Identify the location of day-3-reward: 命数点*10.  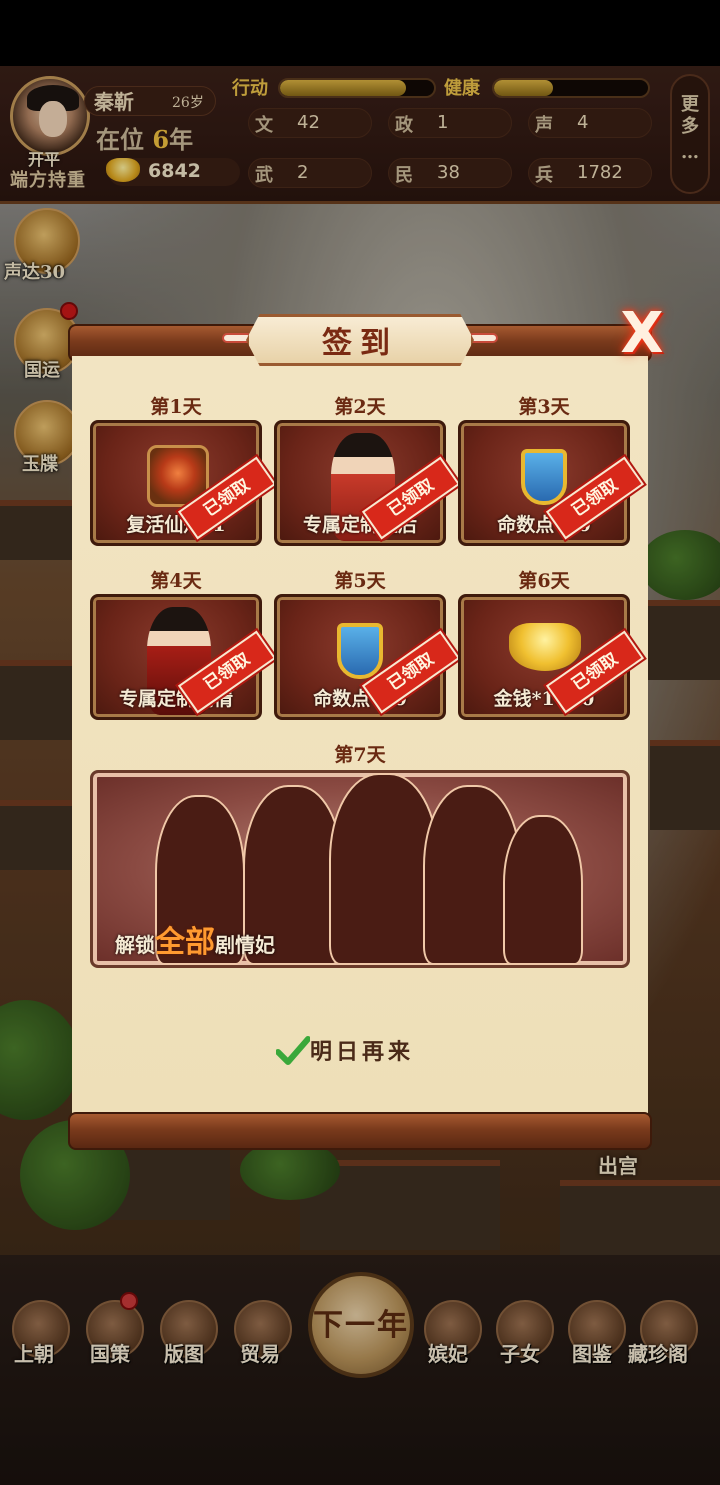
(544, 525).